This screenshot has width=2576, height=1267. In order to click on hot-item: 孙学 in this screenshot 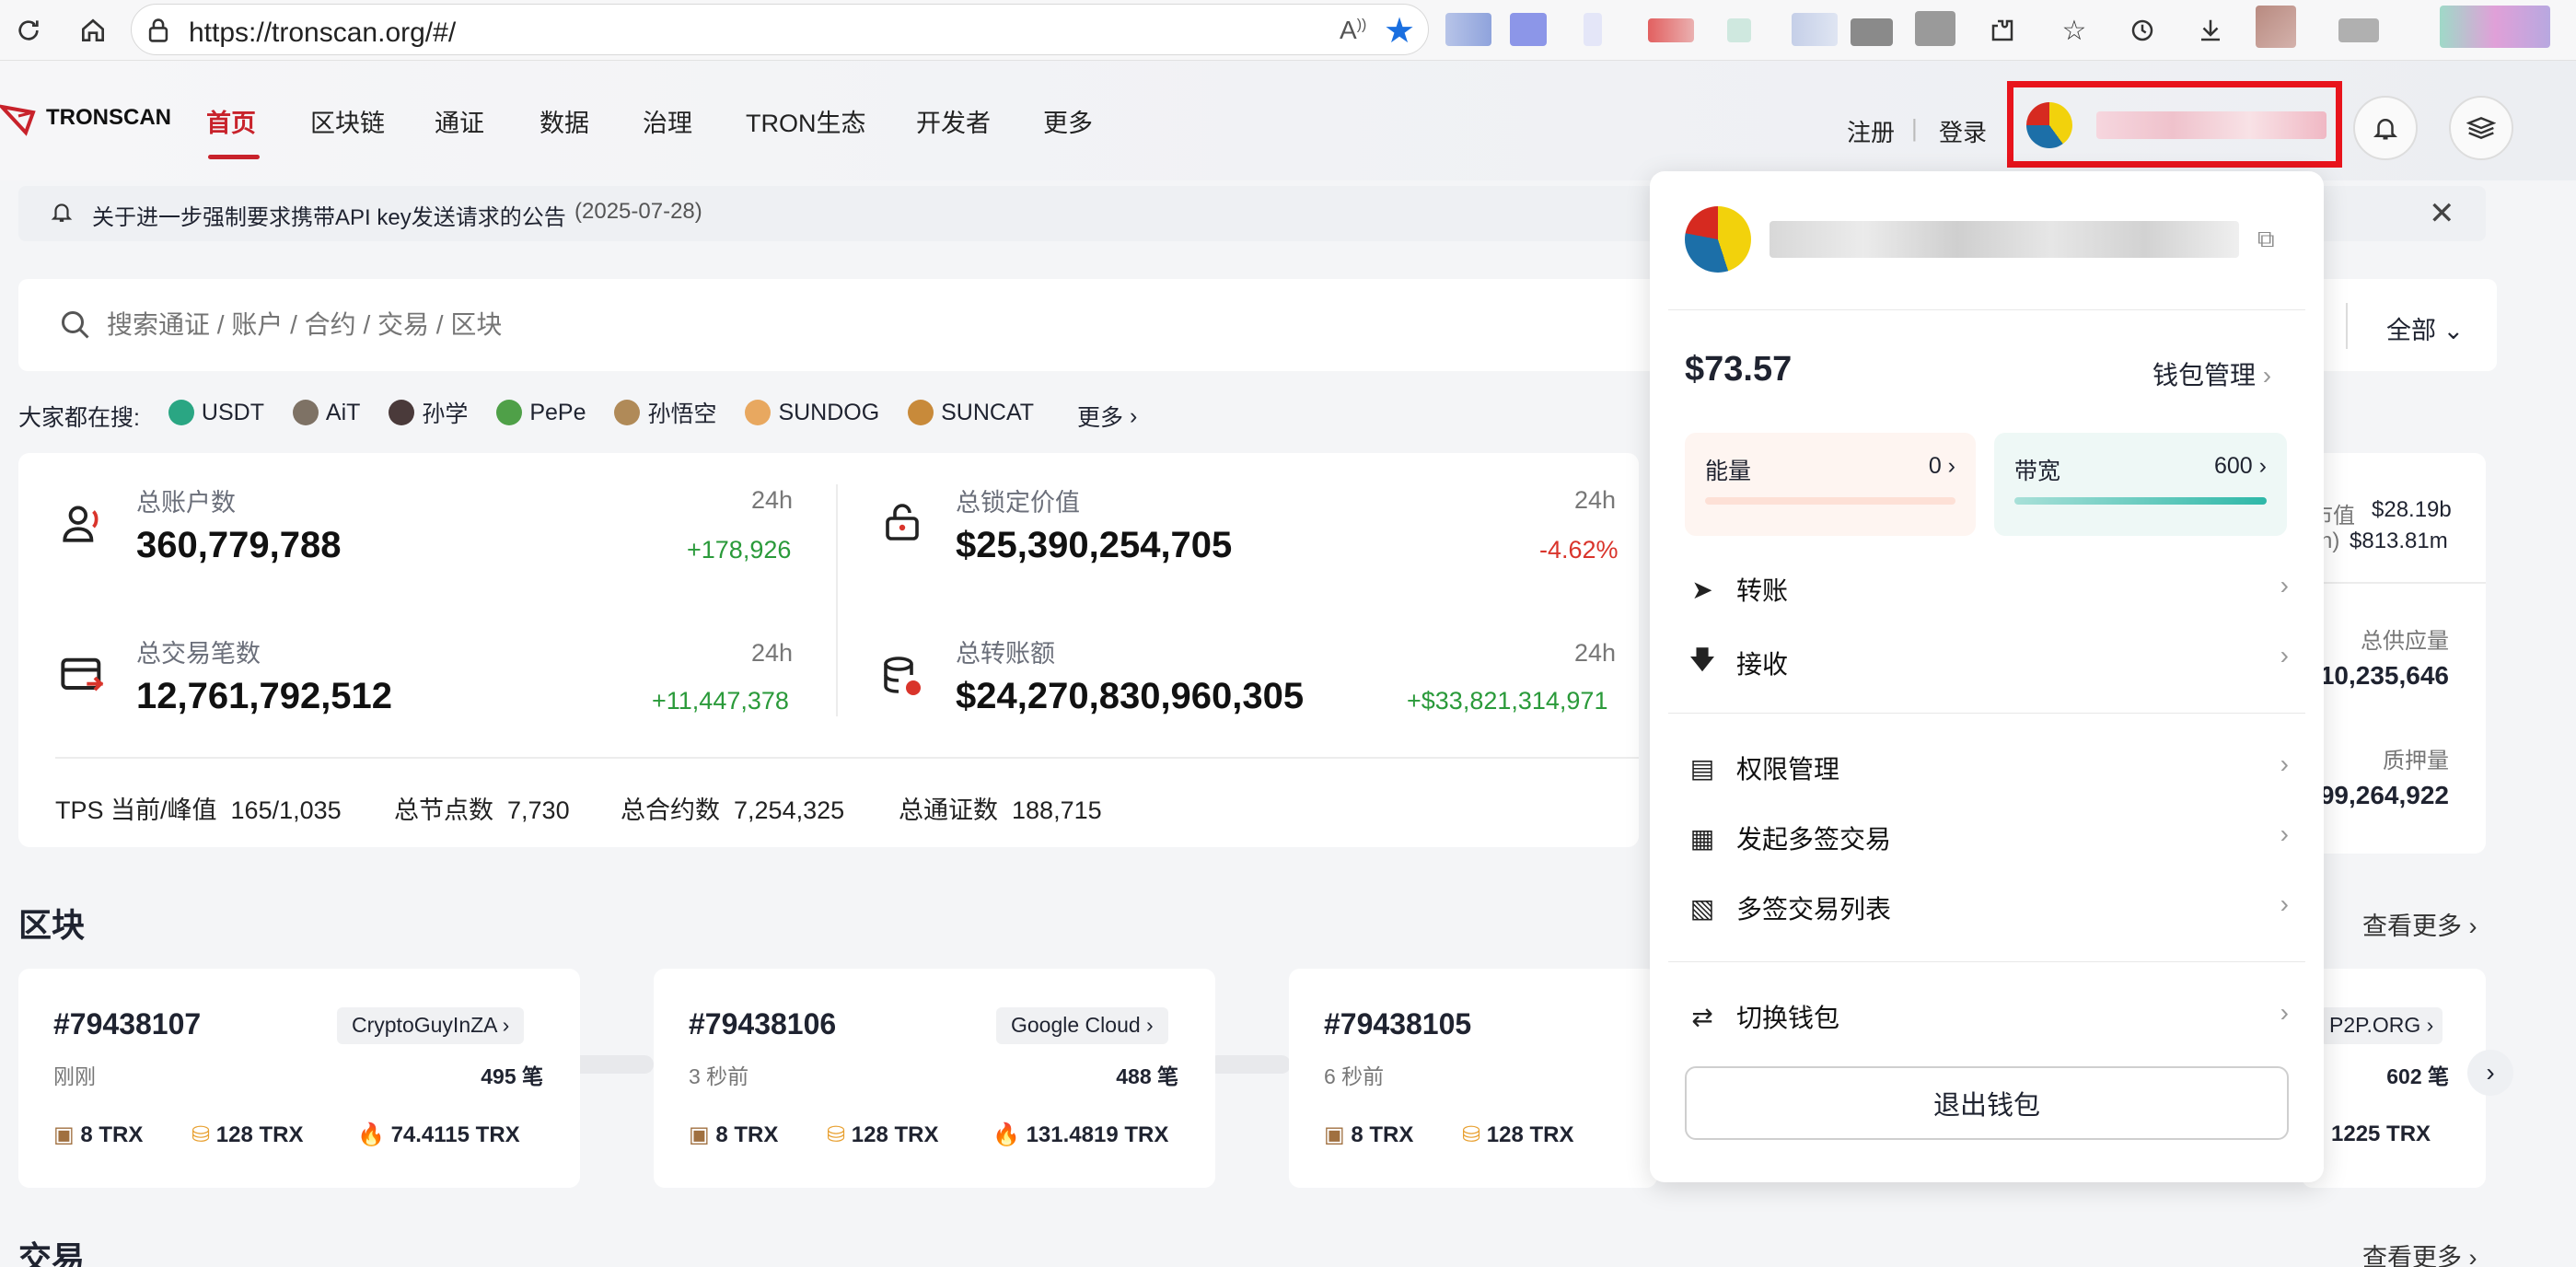, I will do `click(428, 412)`.